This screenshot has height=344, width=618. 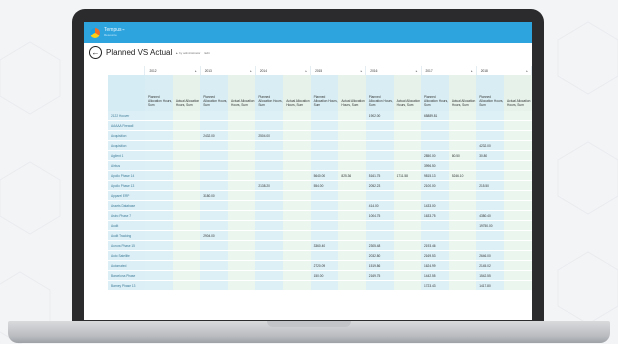 What do you see at coordinates (320, 165) in the screenshot?
I see `table-row: Airbus 3996.50` at bounding box center [320, 165].